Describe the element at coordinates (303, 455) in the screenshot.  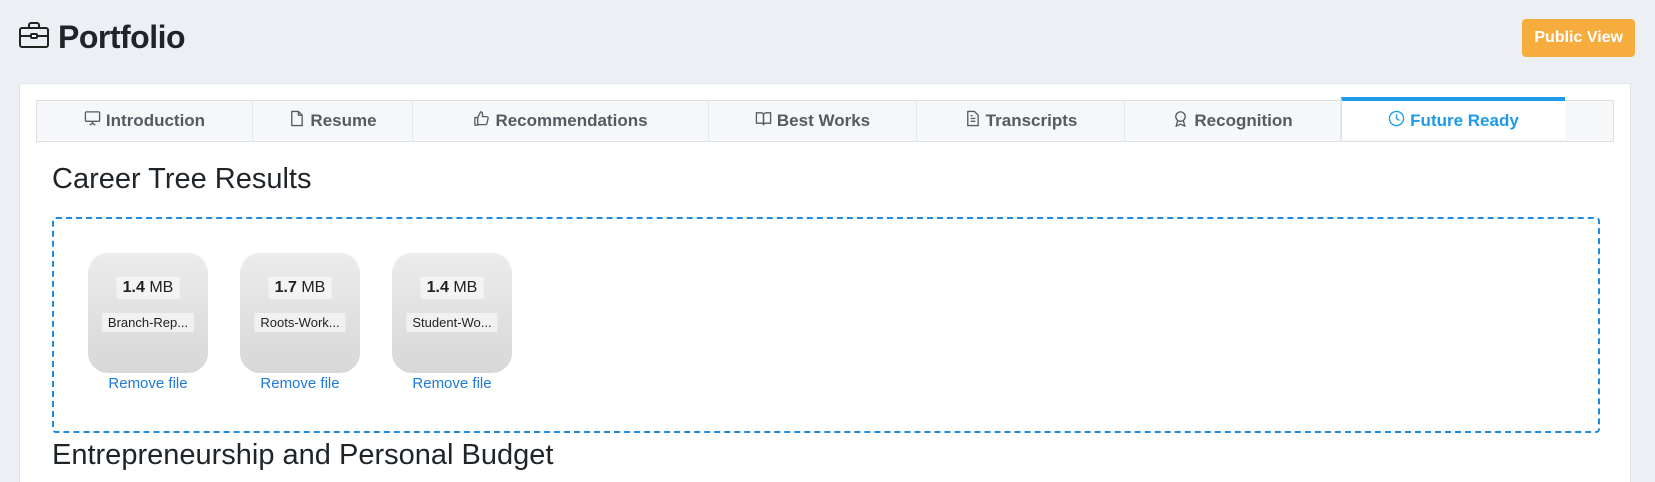
I see `section-title-entrepreneurship: Entrepreneurship and Personal Budget` at that location.